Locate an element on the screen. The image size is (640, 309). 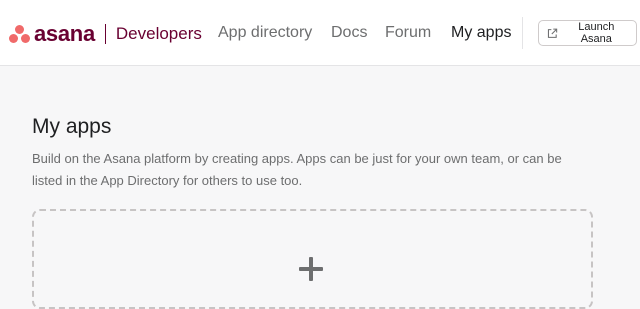
nav-app-directory: App directory is located at coordinates (265, 33).